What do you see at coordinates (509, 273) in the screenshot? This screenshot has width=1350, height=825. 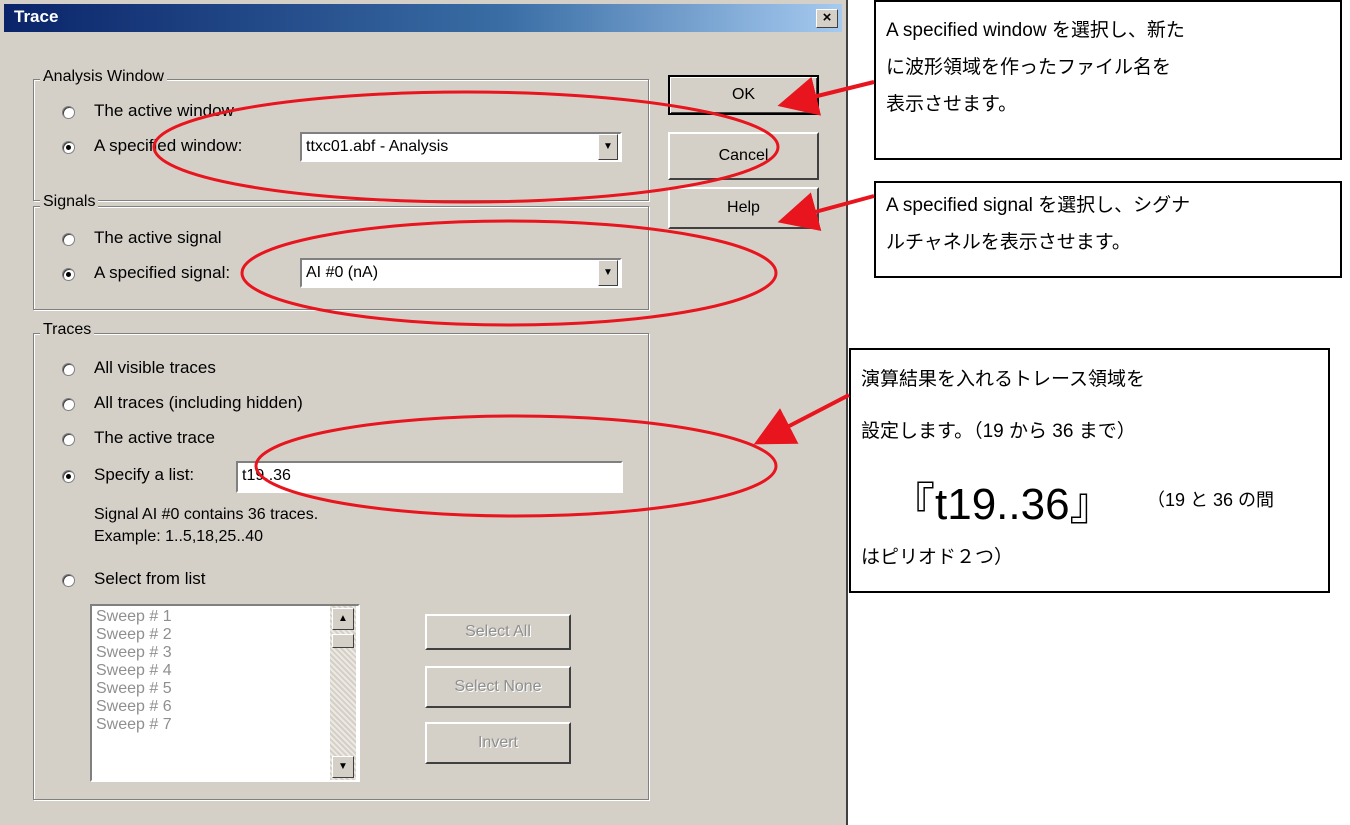 I see `highlight-signal-ellipse` at bounding box center [509, 273].